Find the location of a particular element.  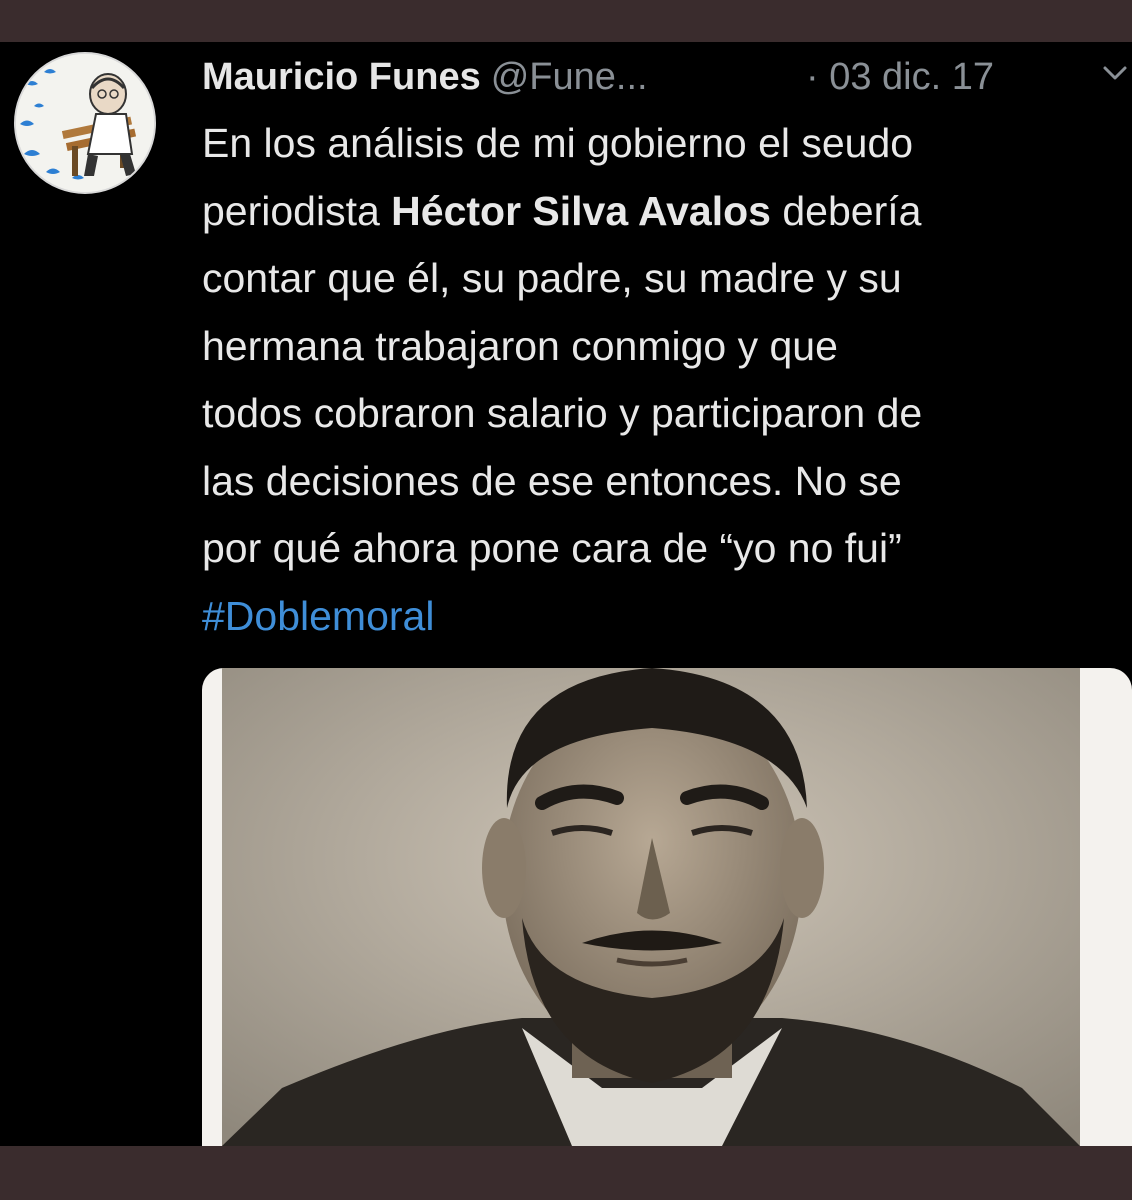

top-frame-bar is located at coordinates (566, 21).